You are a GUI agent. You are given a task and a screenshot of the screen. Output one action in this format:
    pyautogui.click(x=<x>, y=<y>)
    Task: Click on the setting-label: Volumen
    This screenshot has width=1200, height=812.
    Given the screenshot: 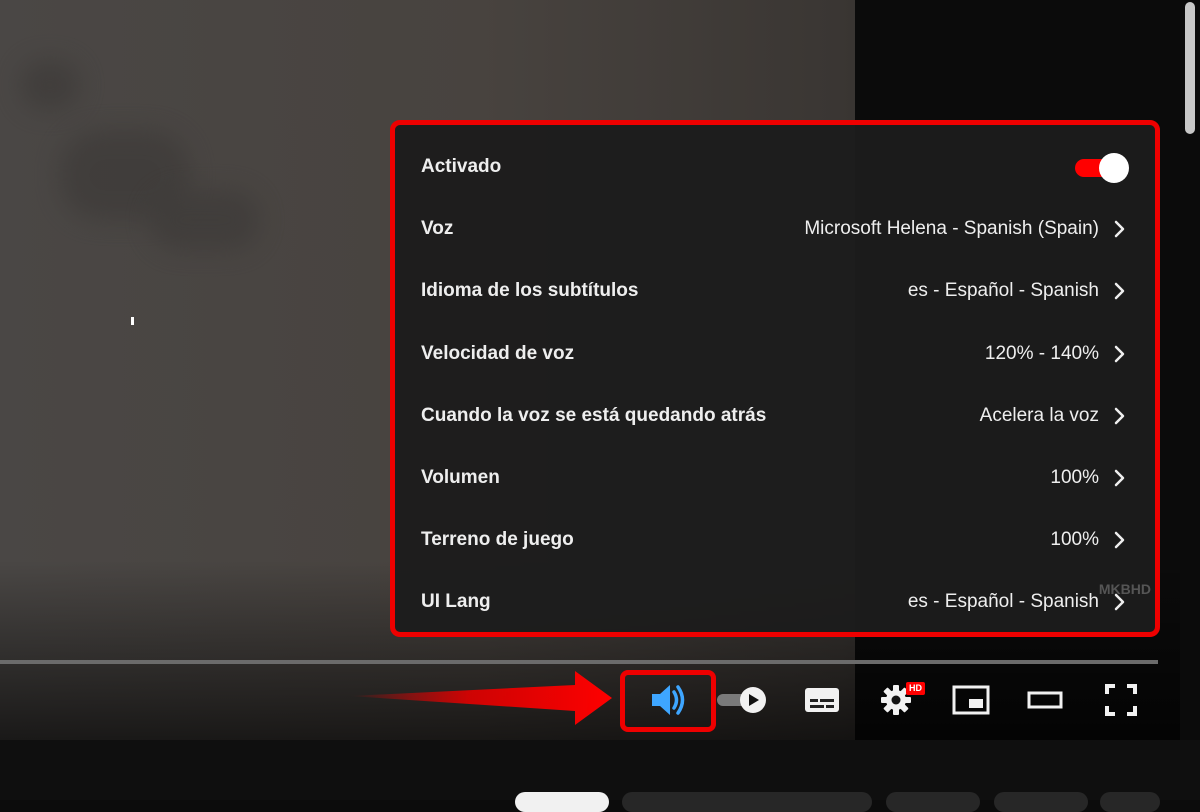 What is the action you would take?
    pyautogui.click(x=460, y=477)
    